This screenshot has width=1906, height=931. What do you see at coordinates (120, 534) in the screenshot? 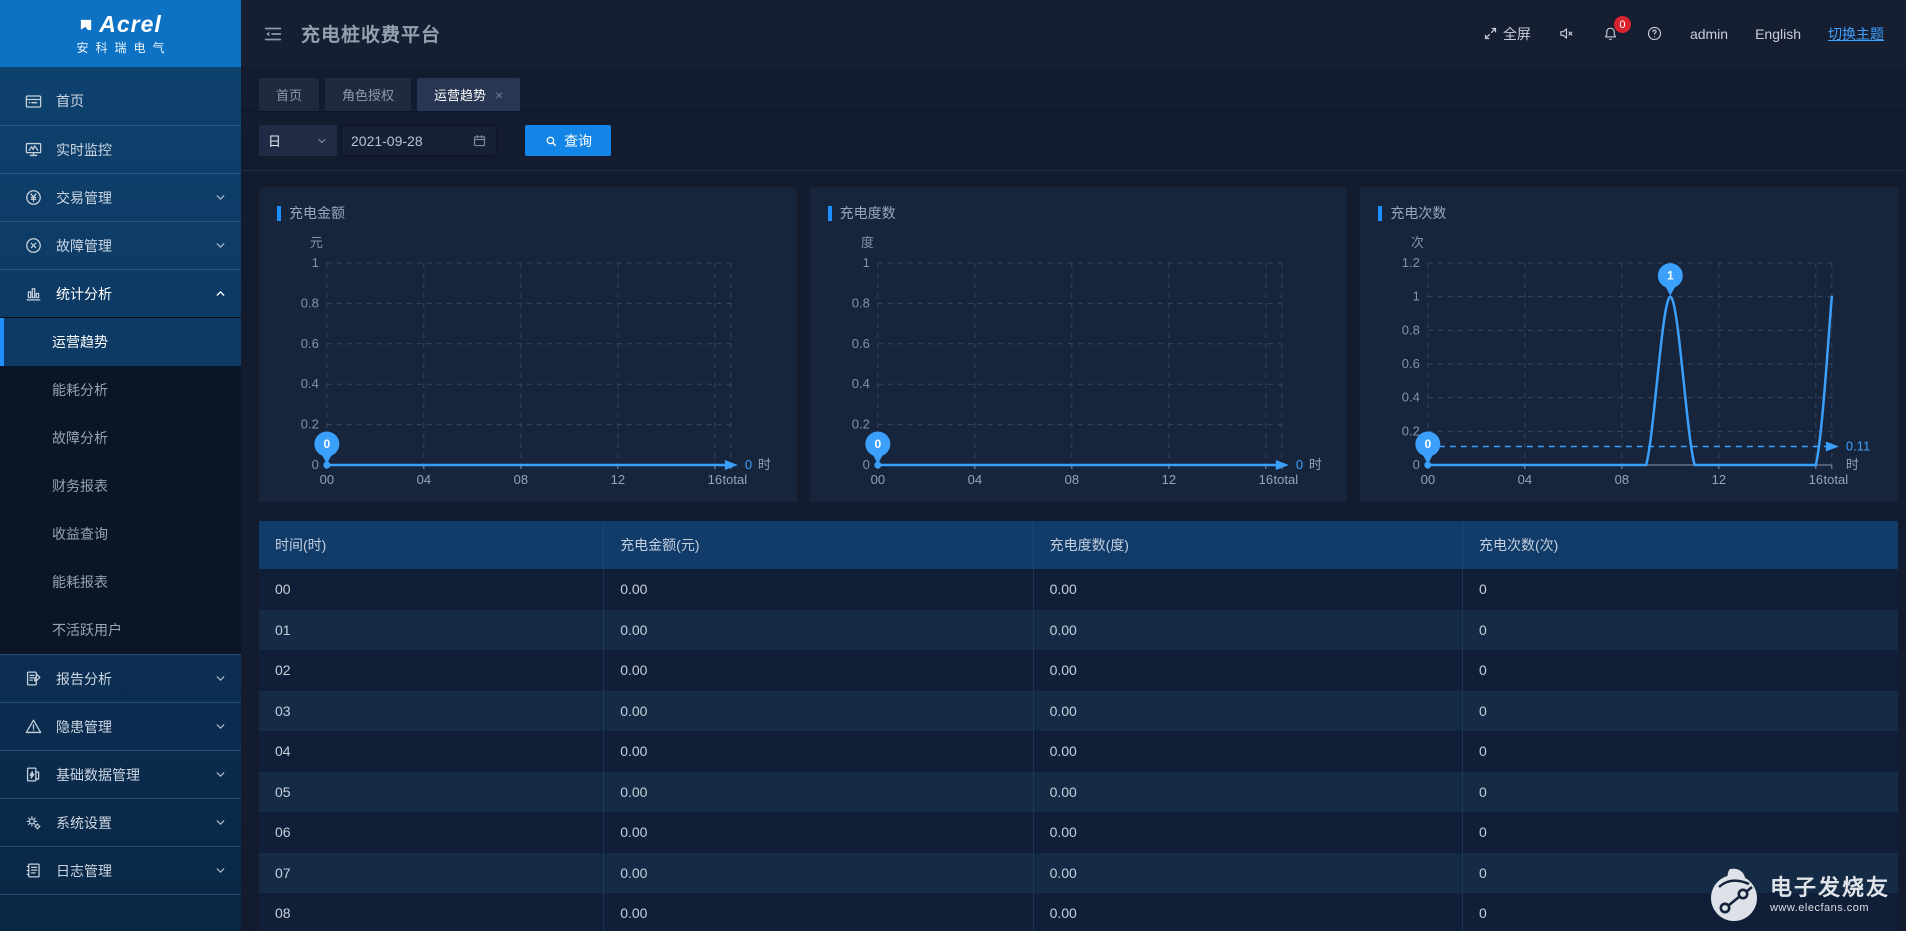
I see `sidebar-subitem: 收益查询` at bounding box center [120, 534].